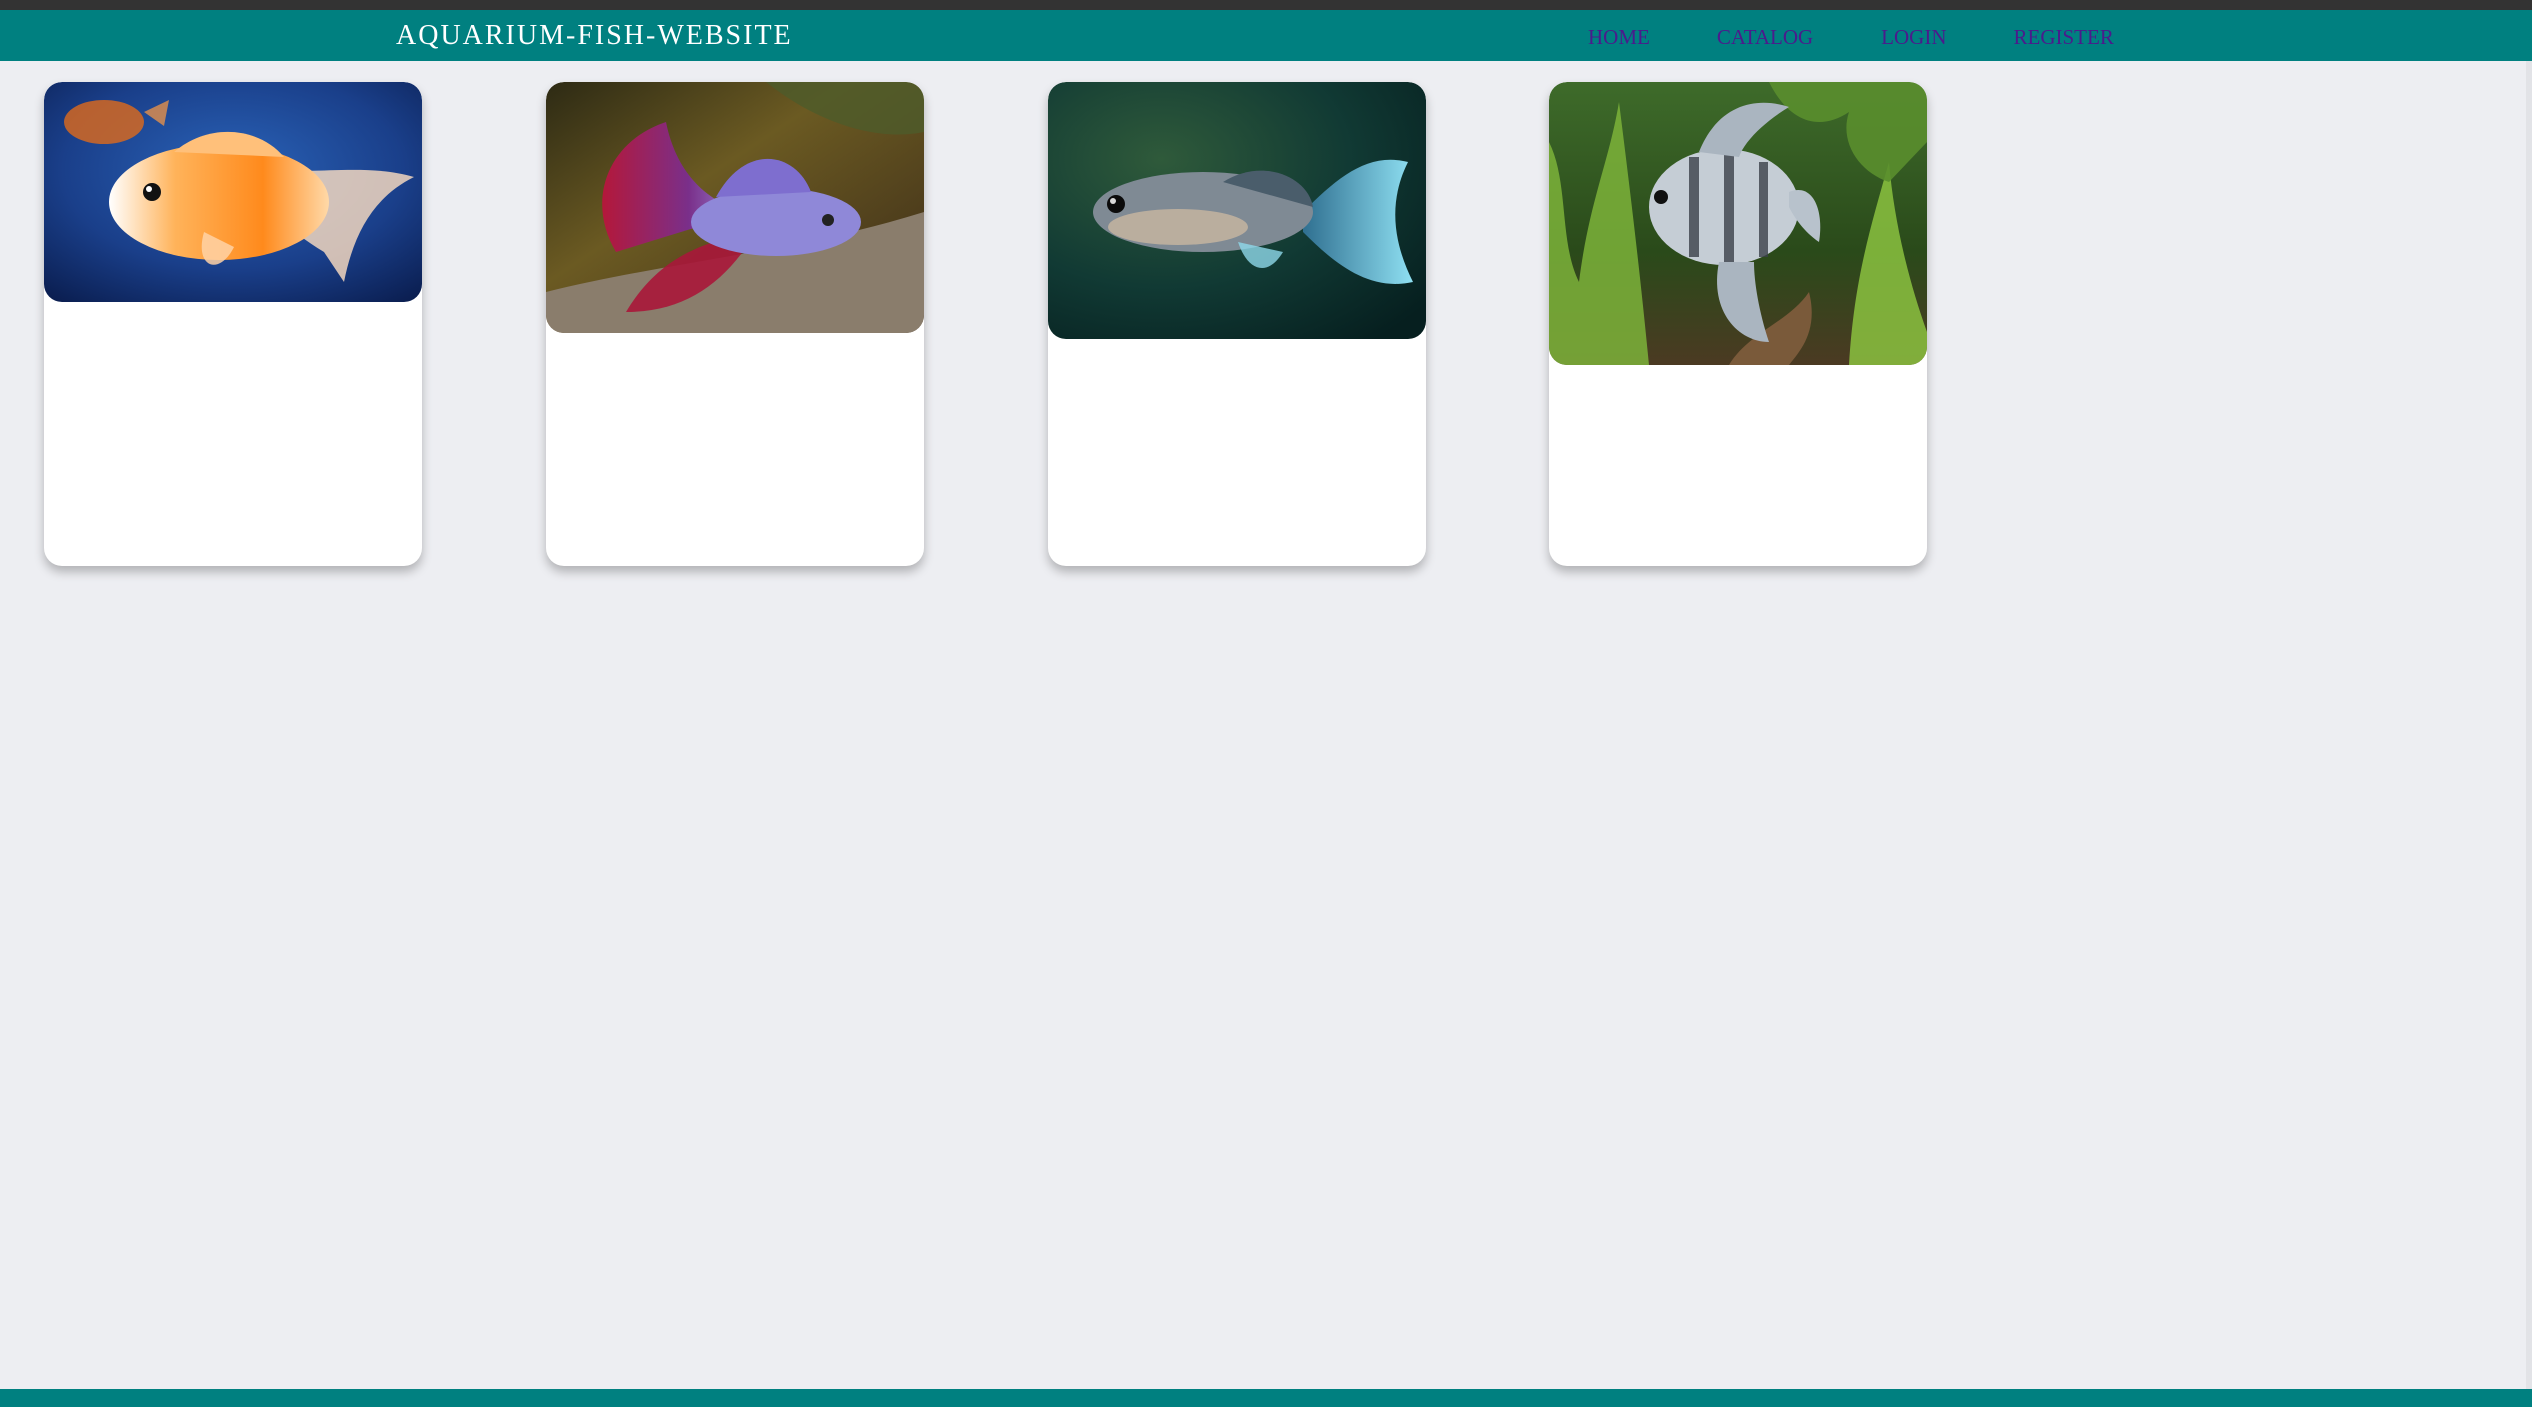  What do you see at coordinates (2529, 725) in the screenshot?
I see `scrollbar-track` at bounding box center [2529, 725].